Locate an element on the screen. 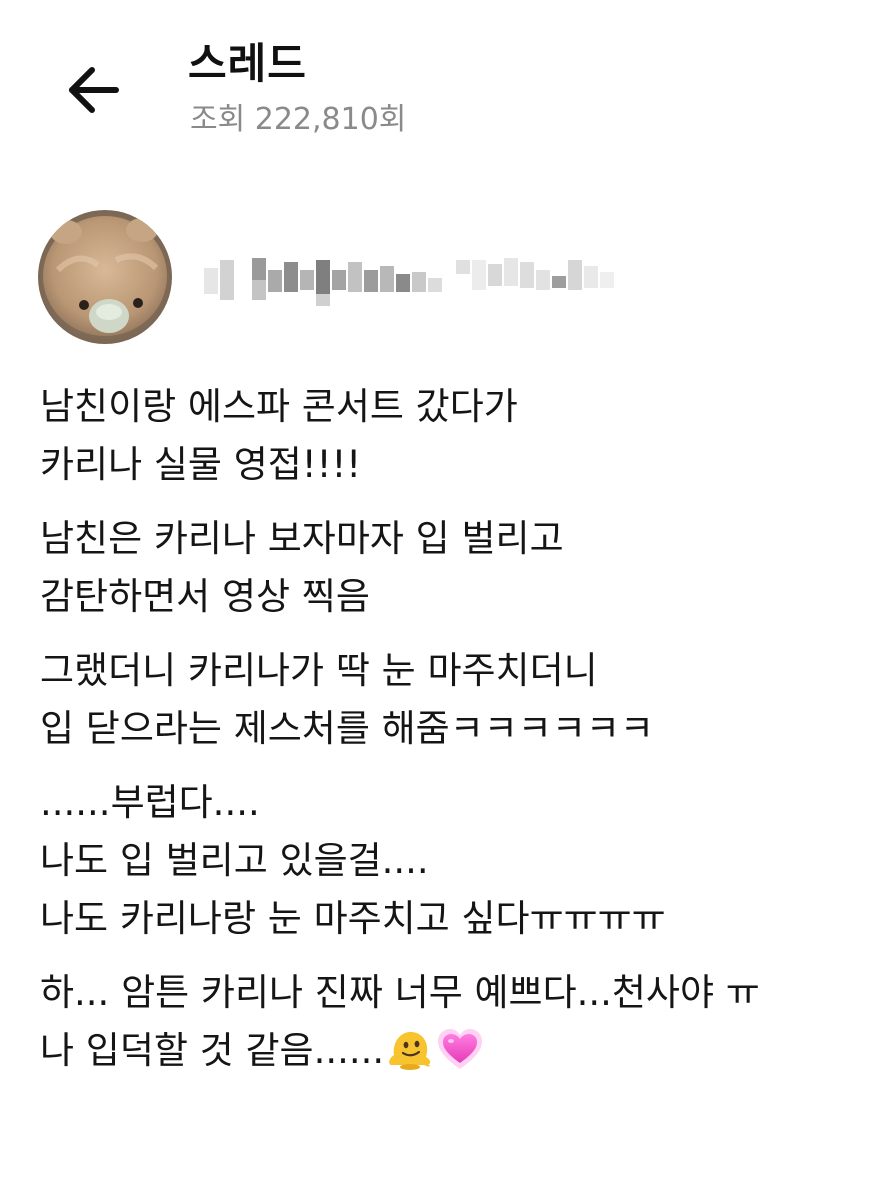 The height and width of the screenshot is (1198, 873). pixelated-username-icon is located at coordinates (409, 282).